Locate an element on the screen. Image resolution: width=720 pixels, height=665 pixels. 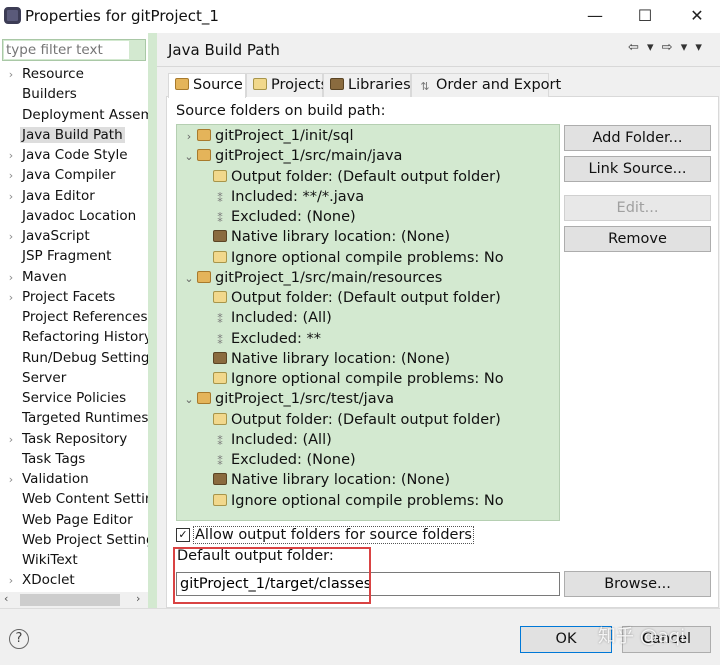
sidebar-item: › Java Editor is located at coordinates (74, 196).